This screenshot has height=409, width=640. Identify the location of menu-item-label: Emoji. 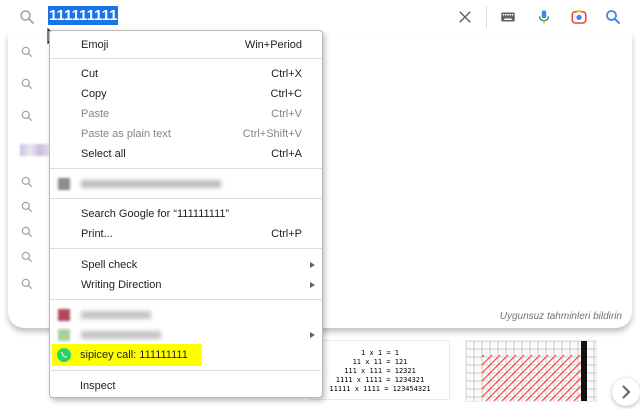
(95, 45).